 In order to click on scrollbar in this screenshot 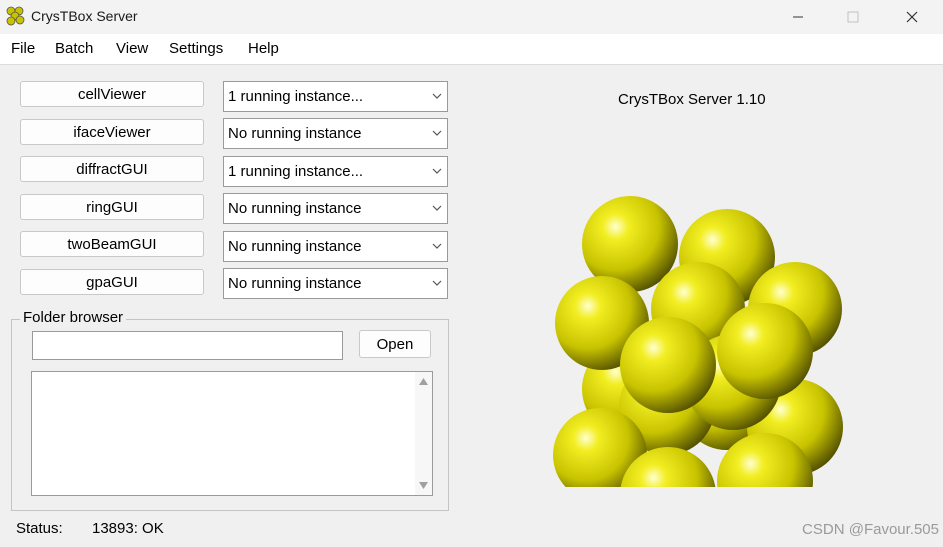, I will do `click(423, 433)`.